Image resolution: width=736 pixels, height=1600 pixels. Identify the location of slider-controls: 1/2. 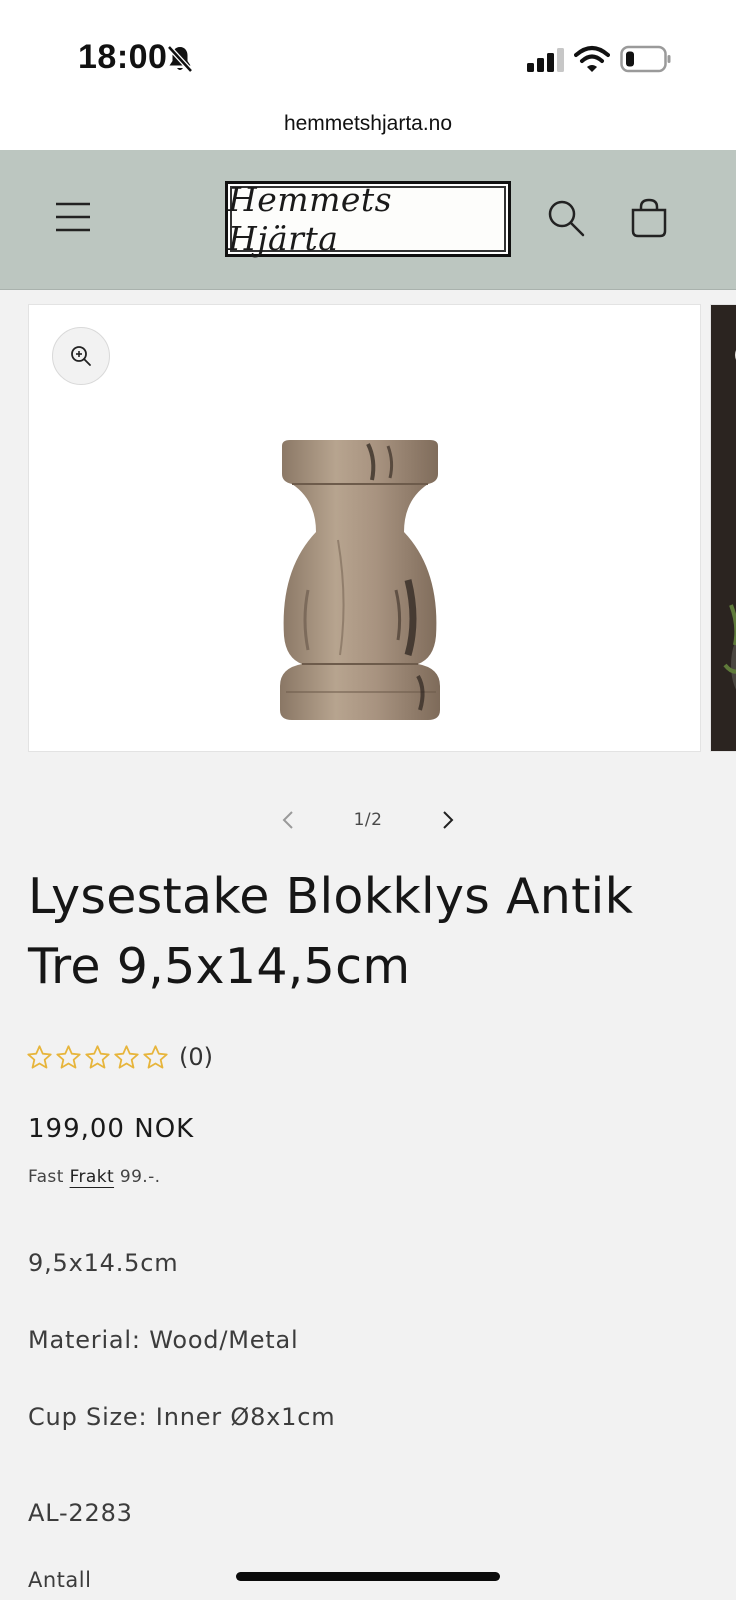
(368, 820).